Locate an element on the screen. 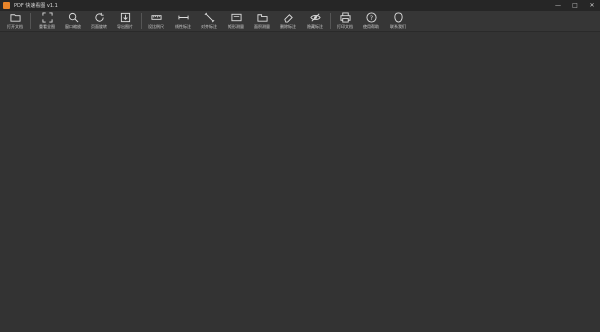 The height and width of the screenshot is (332, 600). help-label: 使用帮助 is located at coordinates (371, 26).